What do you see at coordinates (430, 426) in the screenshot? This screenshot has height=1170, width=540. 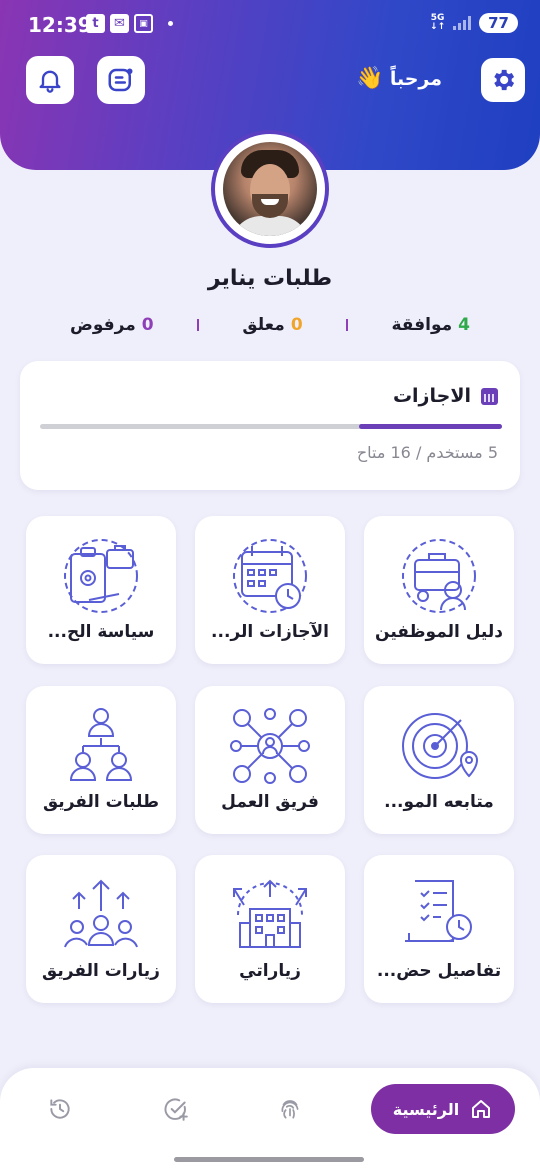 I see `leave-progress-fill` at bounding box center [430, 426].